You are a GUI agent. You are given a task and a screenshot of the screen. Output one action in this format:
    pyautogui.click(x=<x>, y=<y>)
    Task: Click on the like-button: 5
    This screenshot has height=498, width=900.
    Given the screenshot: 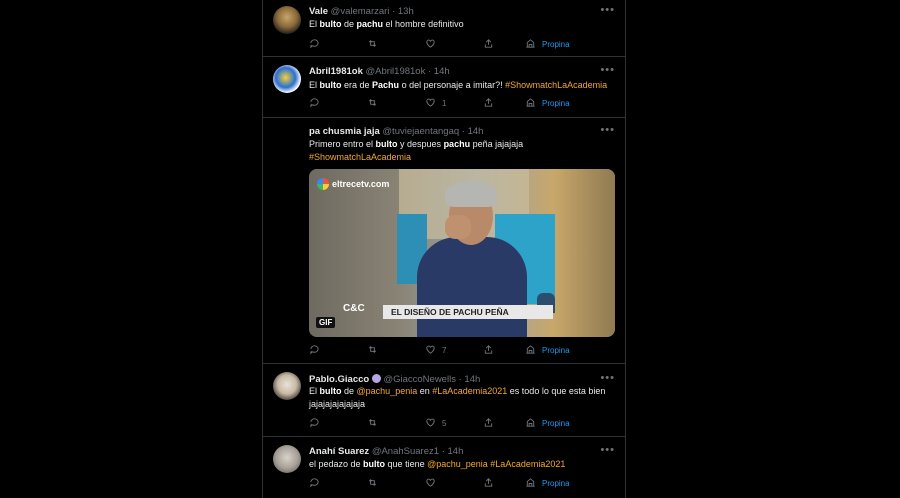 What is the action you would take?
    pyautogui.click(x=435, y=423)
    